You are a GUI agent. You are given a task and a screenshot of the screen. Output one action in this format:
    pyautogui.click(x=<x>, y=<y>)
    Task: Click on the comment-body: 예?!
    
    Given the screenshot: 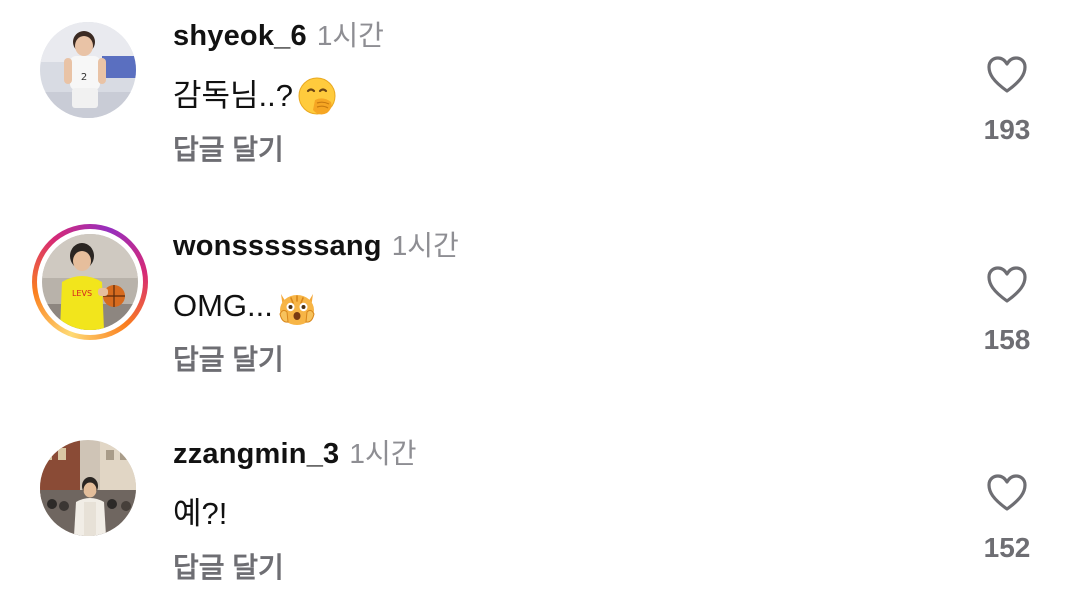 What is the action you would take?
    pyautogui.click(x=200, y=513)
    